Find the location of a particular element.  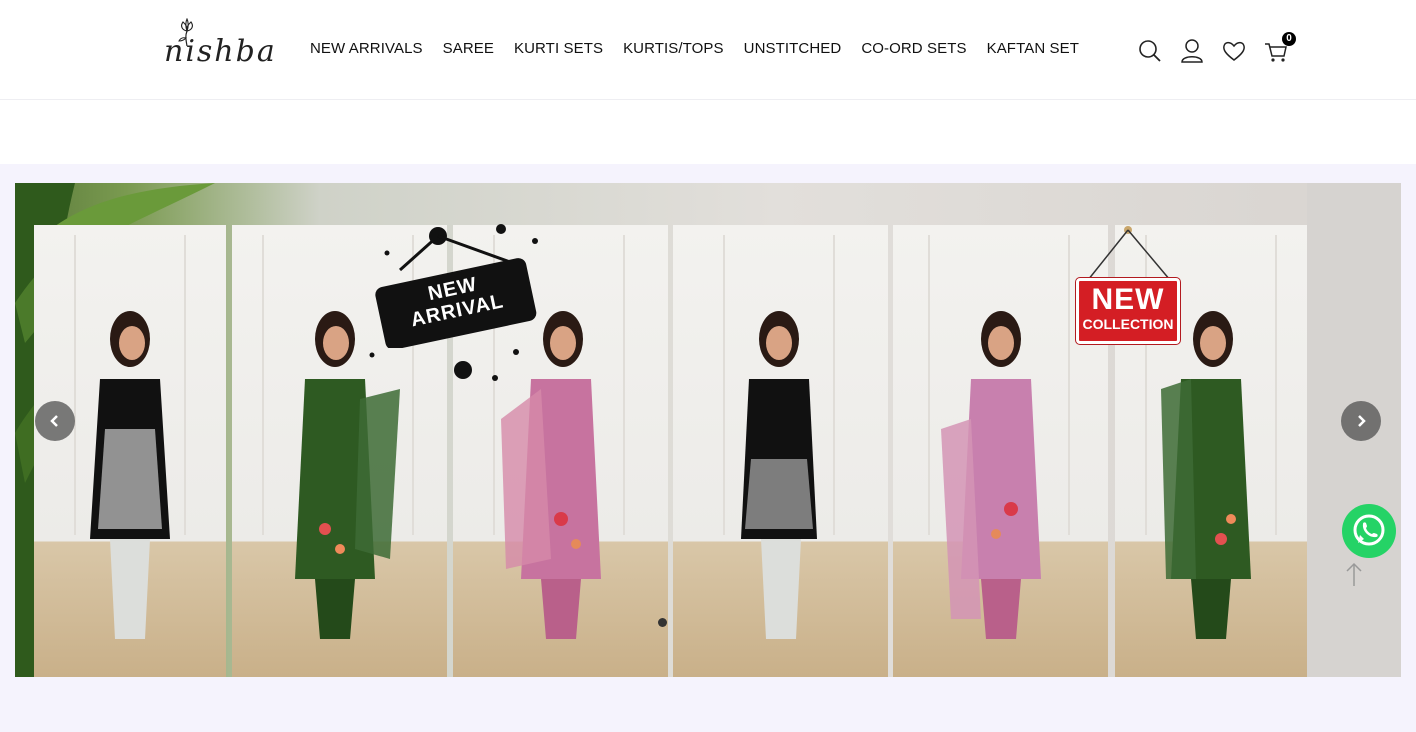

chevron-right-icon is located at coordinates (1362, 421).